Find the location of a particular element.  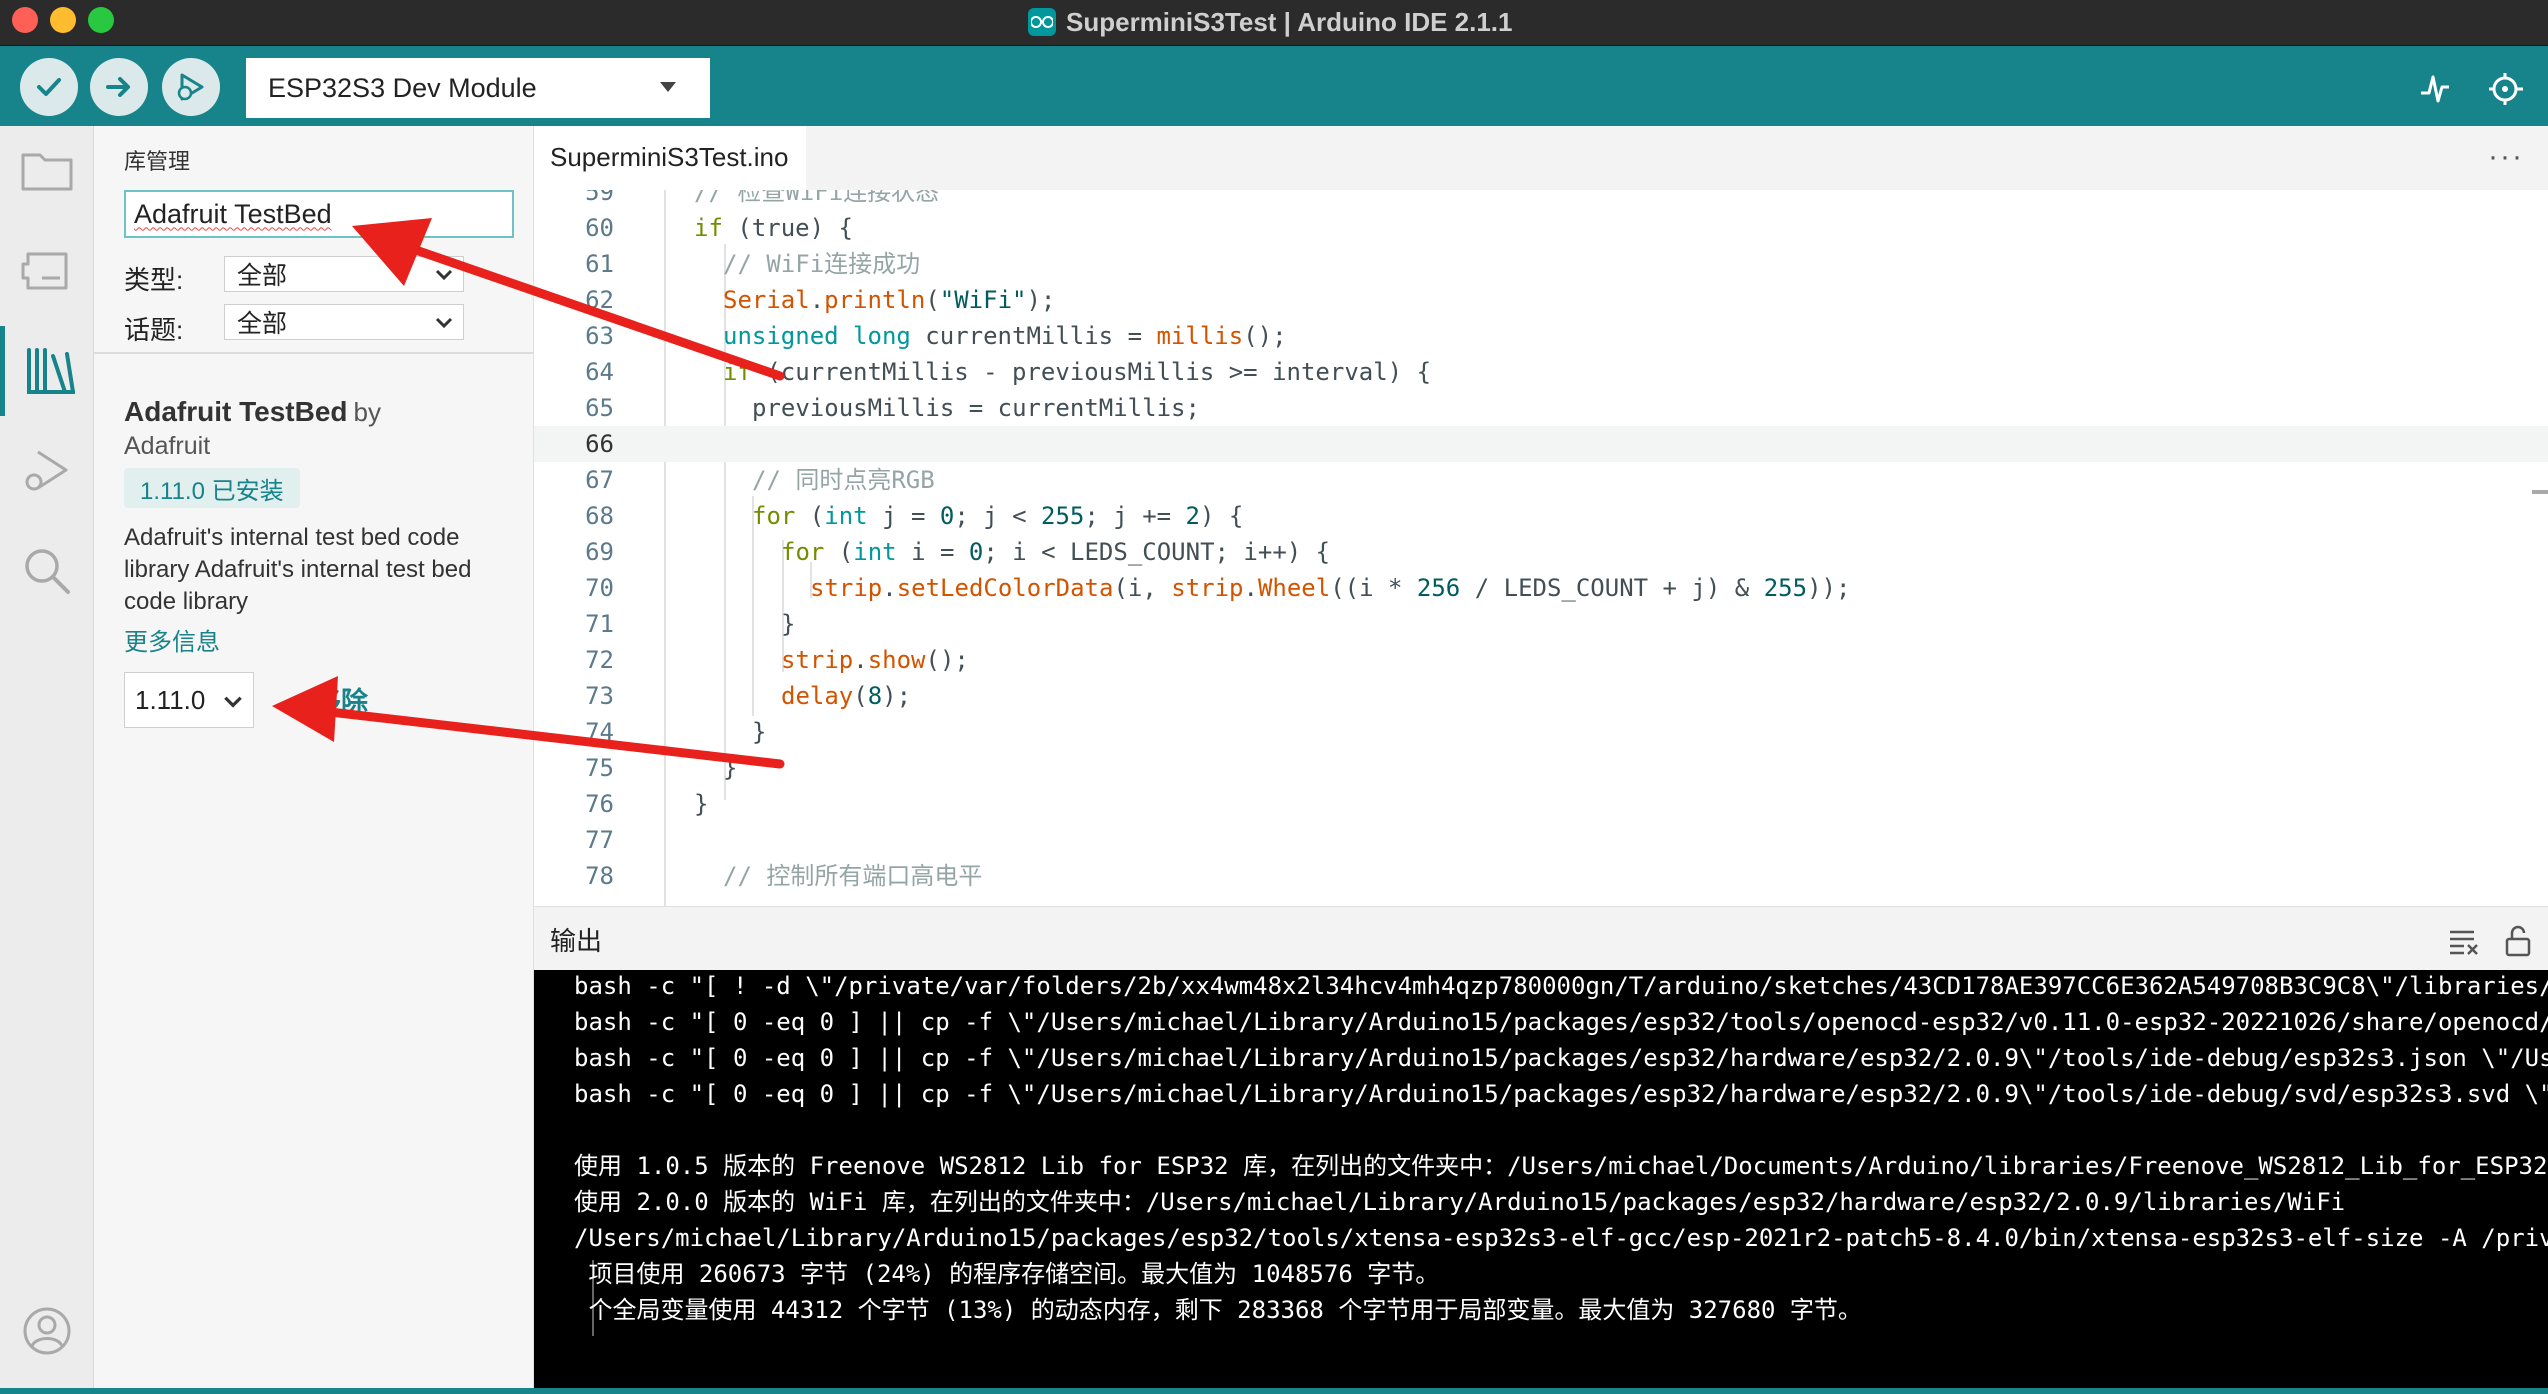

close-window-button is located at coordinates (25, 20).